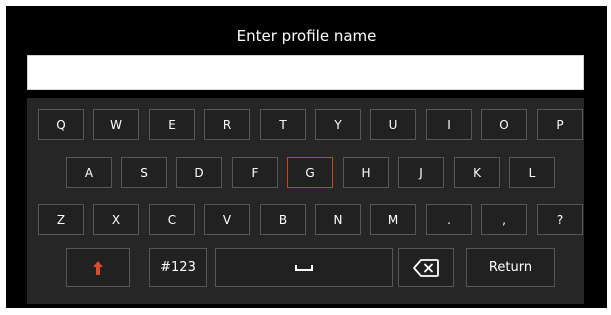  Describe the element at coordinates (477, 172) in the screenshot. I see `key-k: K` at that location.